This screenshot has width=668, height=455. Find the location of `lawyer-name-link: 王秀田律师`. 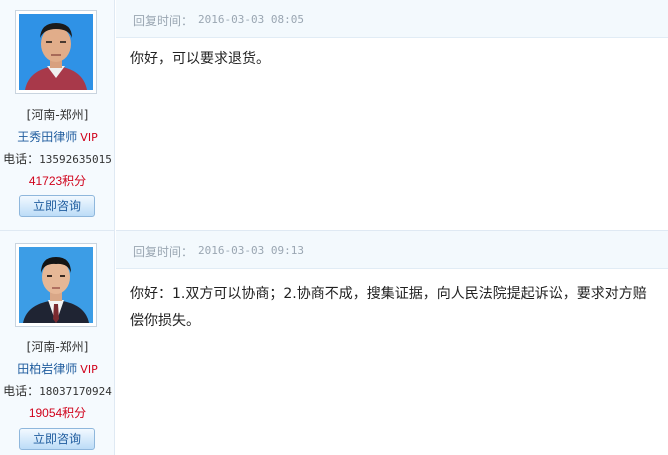

lawyer-name-link: 王秀田律师 is located at coordinates (47, 137).